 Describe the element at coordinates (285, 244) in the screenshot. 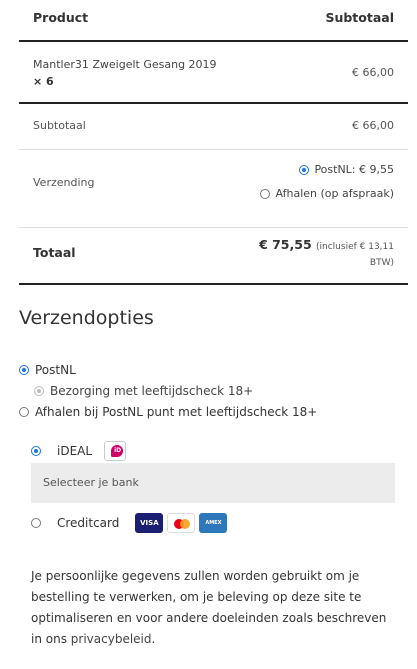

I see `total-amount: € 75,55` at that location.